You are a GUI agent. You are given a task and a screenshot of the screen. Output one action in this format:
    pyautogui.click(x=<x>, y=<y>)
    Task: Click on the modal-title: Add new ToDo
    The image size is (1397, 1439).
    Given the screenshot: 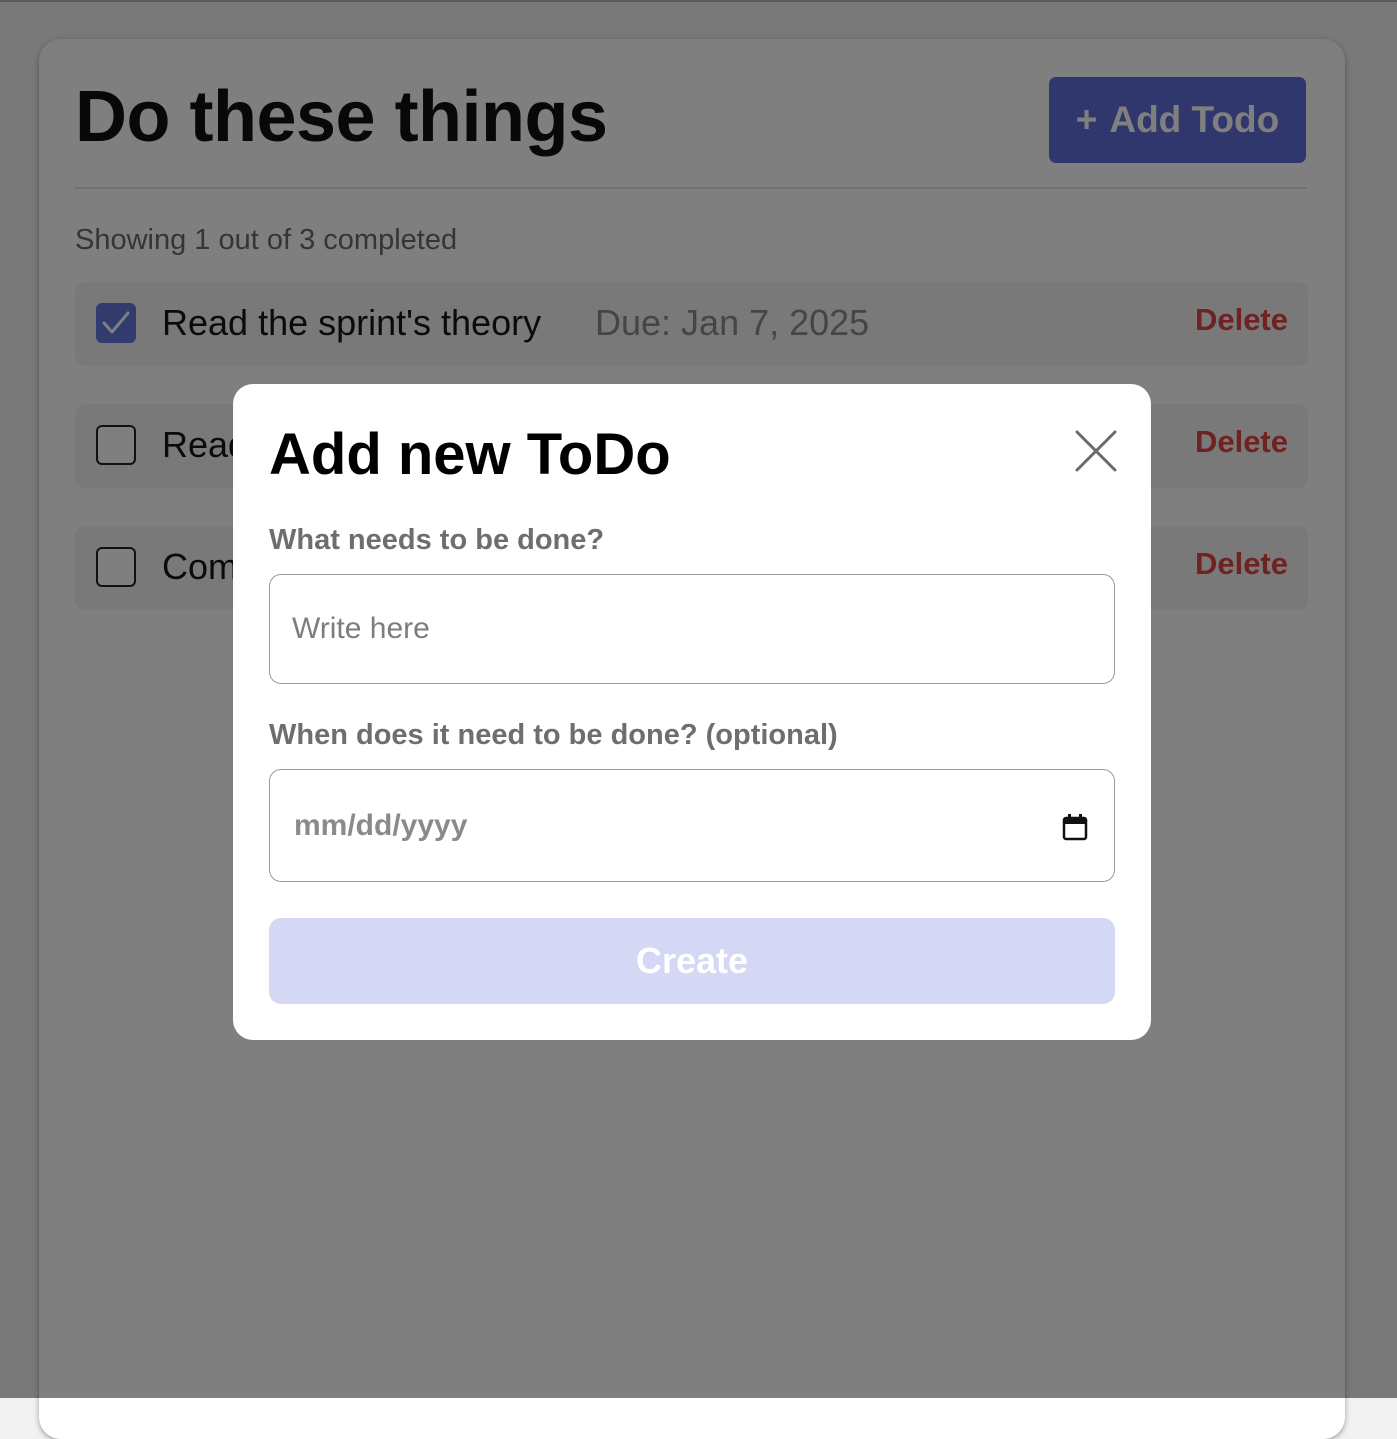 What is the action you would take?
    pyautogui.click(x=470, y=454)
    